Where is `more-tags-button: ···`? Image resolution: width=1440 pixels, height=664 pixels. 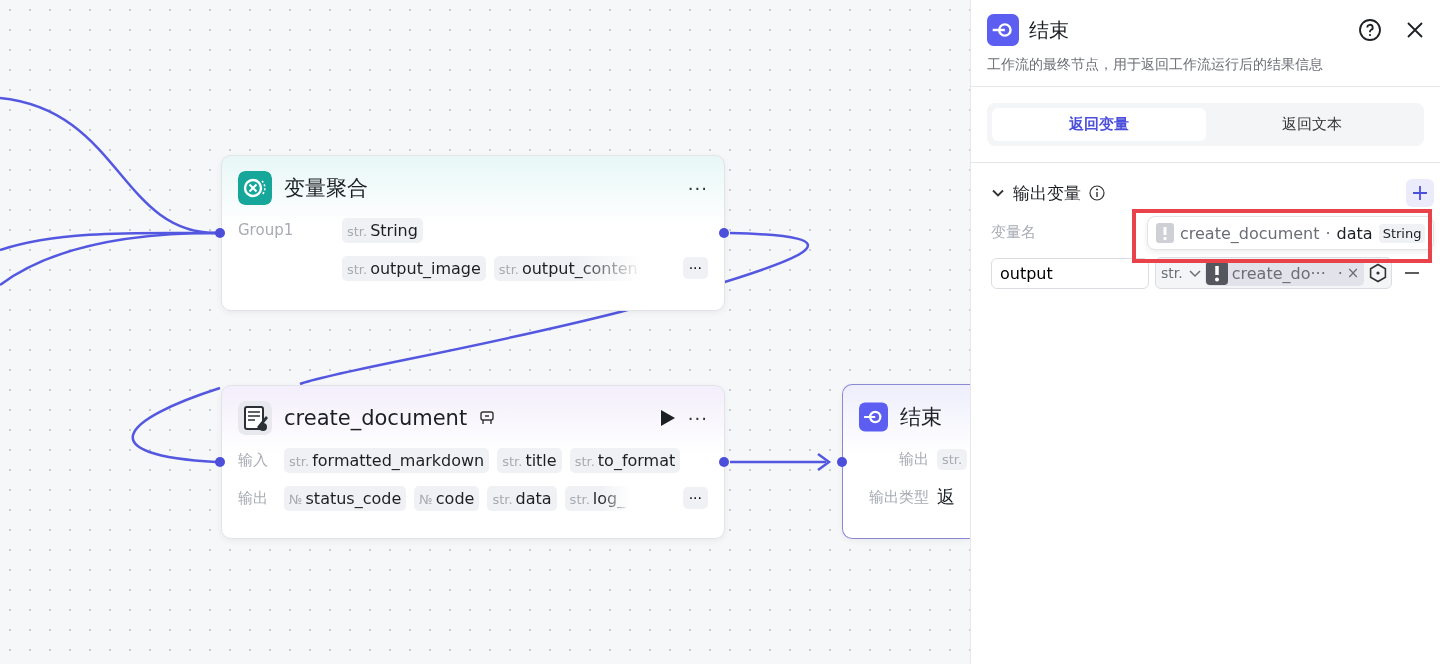 more-tags-button: ··· is located at coordinates (695, 498).